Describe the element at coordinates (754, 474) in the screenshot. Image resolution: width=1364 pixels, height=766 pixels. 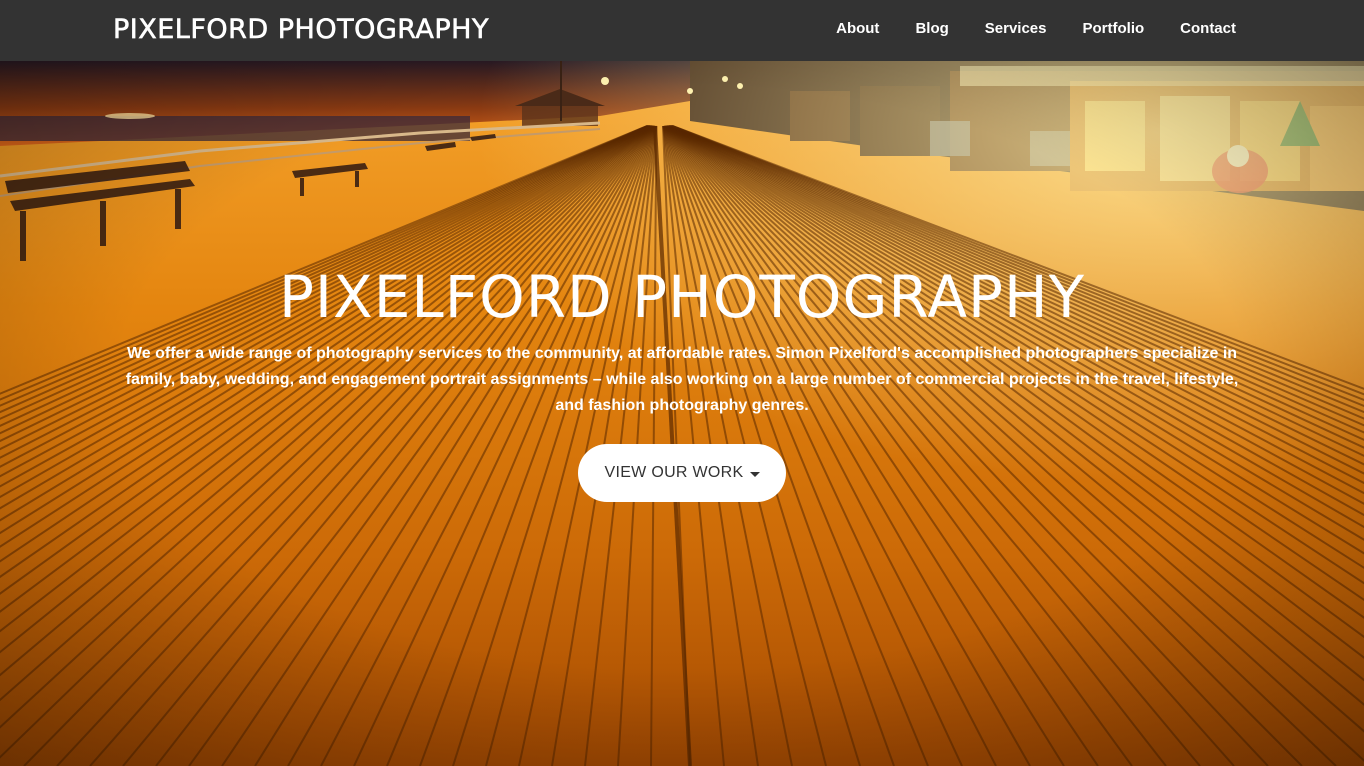
I see `caret-down-icon` at that location.